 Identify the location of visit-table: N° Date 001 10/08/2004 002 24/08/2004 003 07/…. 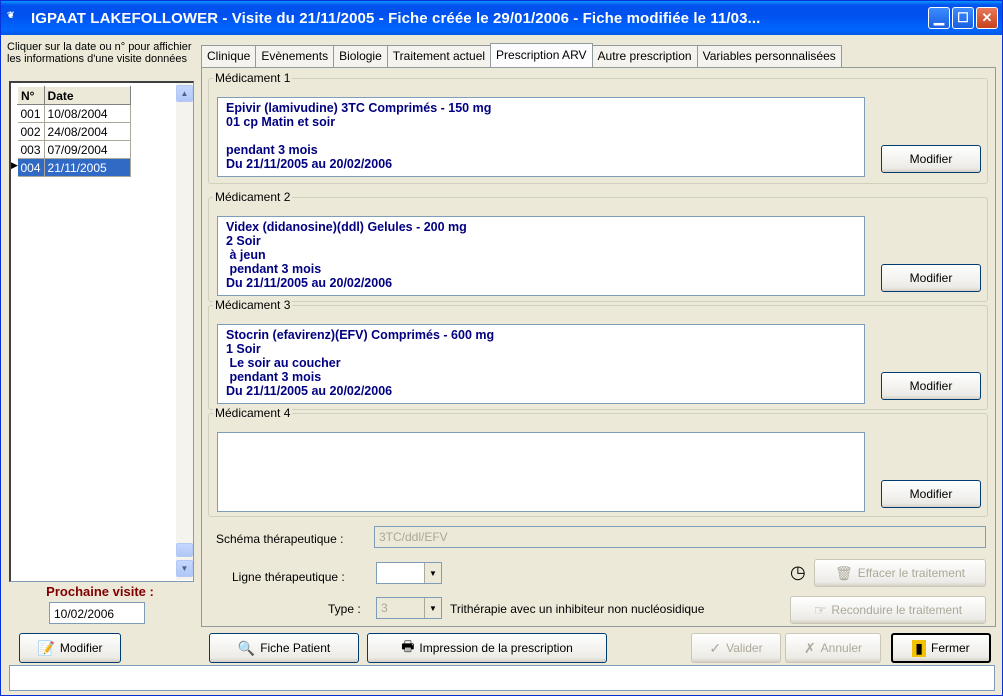
(74, 131).